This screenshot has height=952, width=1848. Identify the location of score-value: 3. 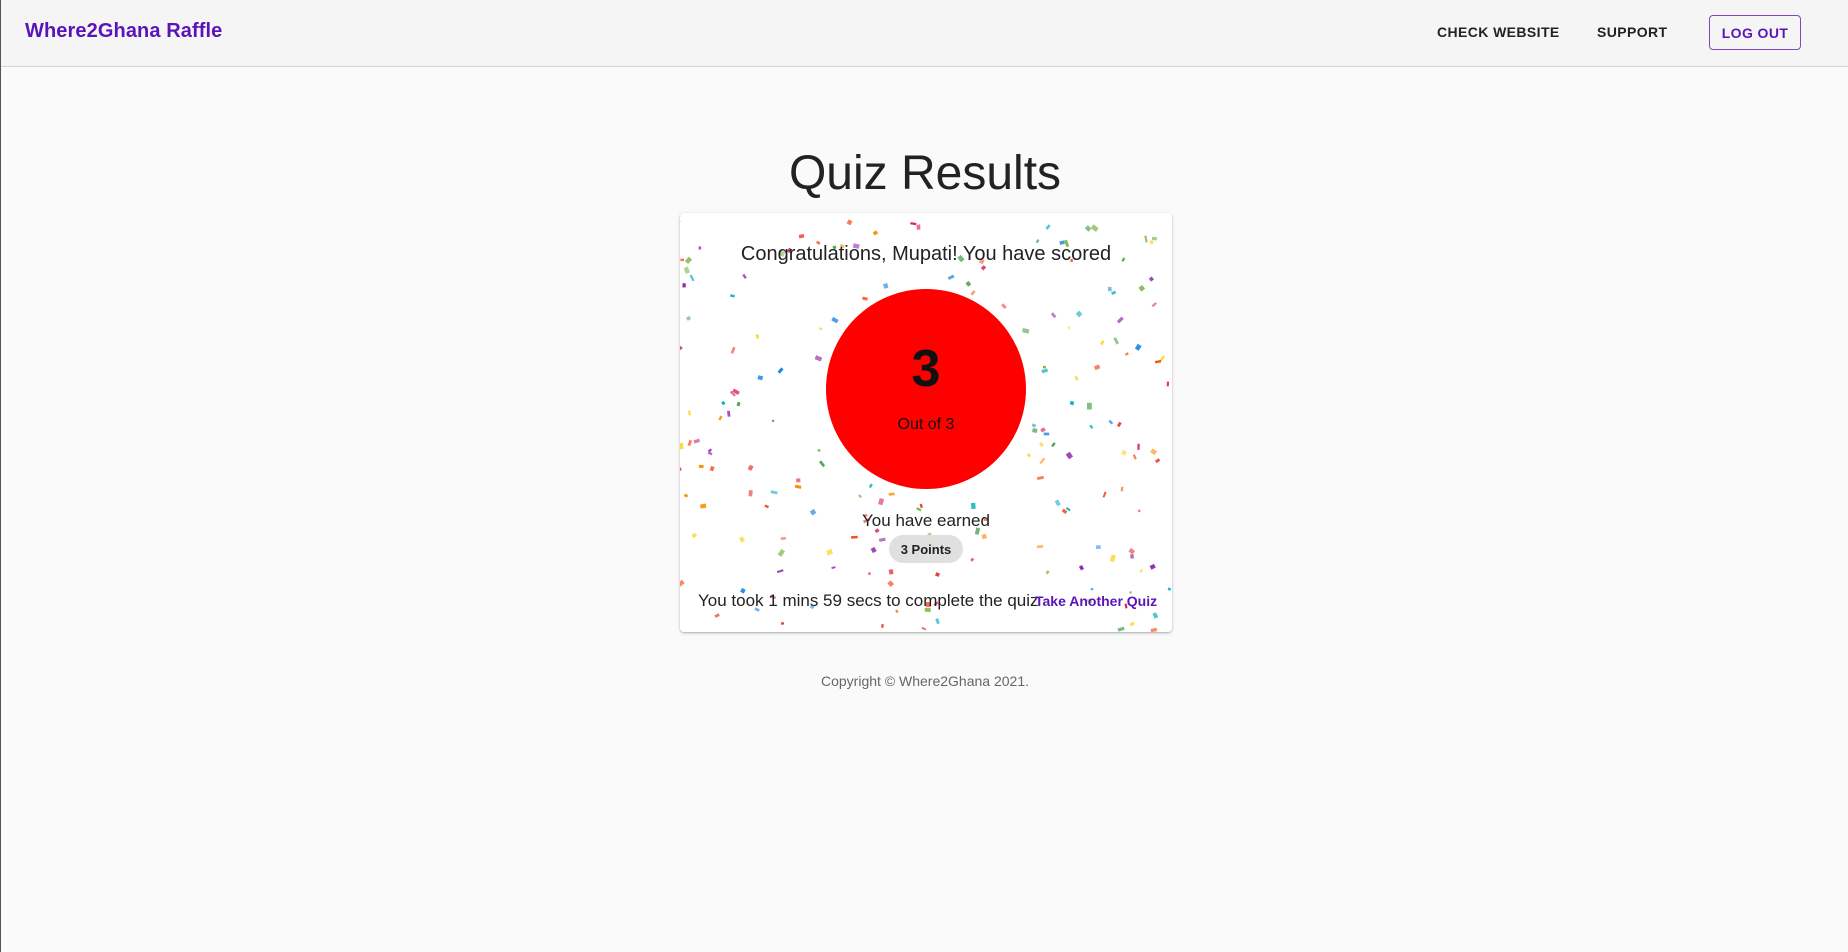
(926, 369).